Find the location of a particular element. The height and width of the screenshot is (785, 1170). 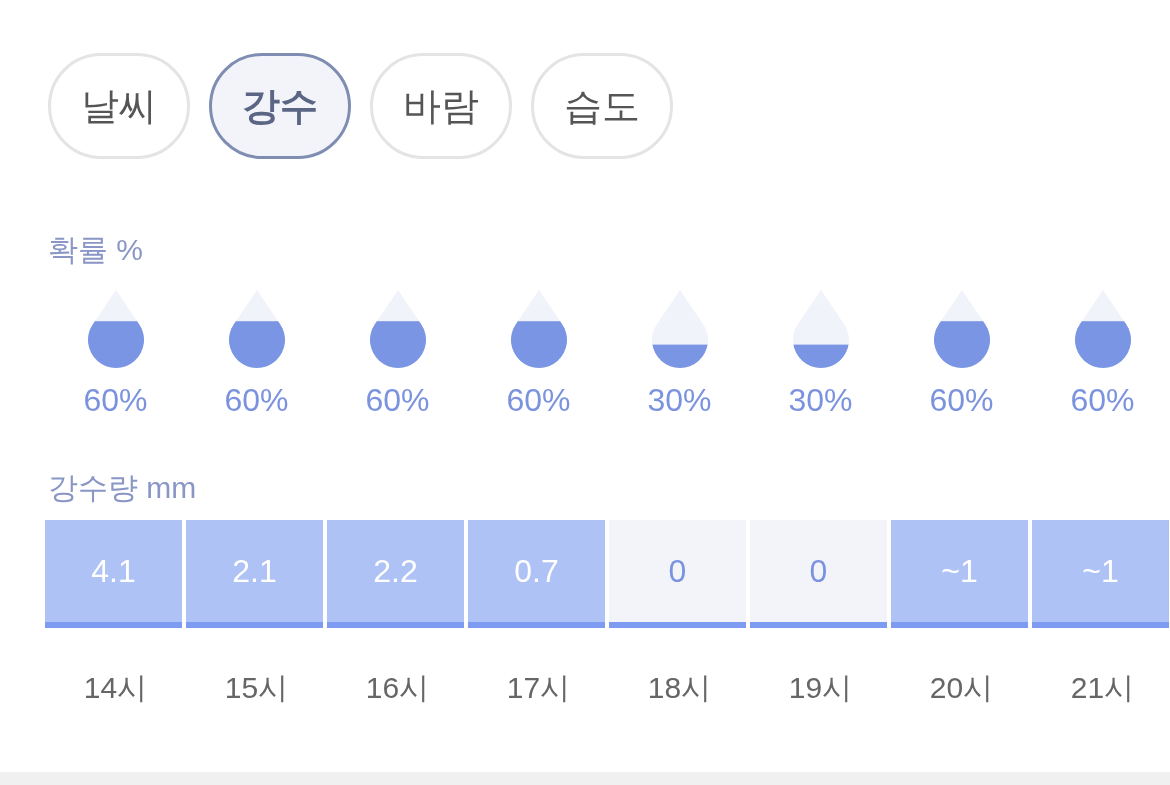

section-label: 확률 % is located at coordinates (95, 250).